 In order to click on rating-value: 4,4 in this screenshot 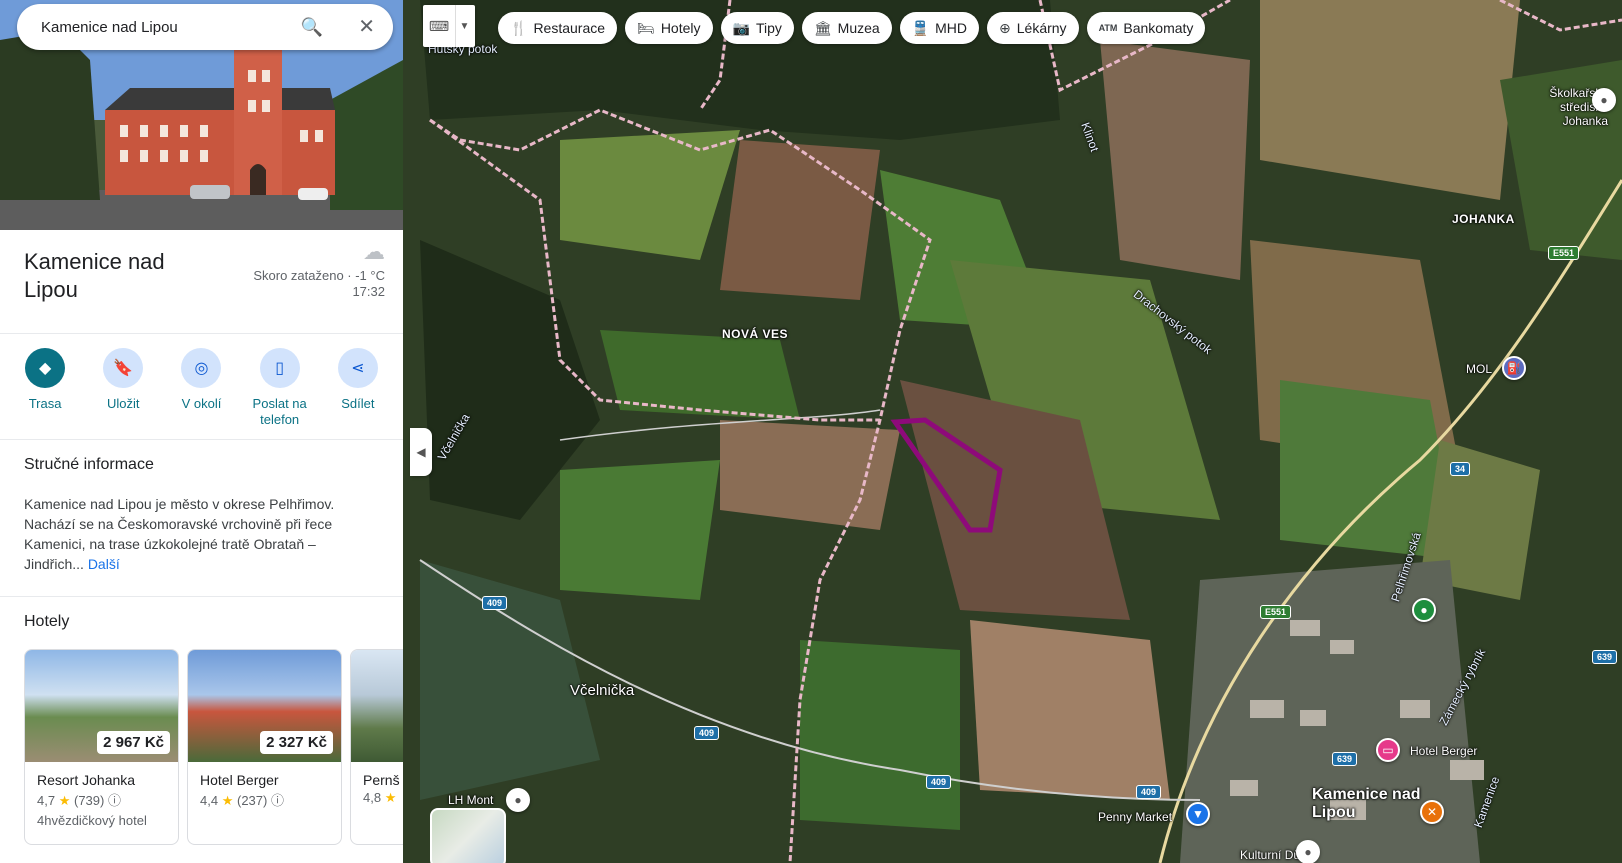, I will do `click(209, 800)`.